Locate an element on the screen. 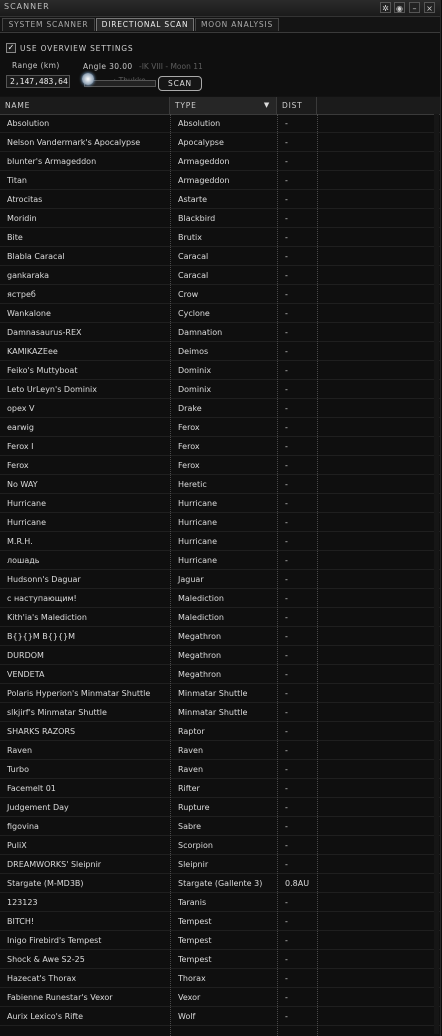 The width and height of the screenshot is (442, 1036). cell-type: Jaguar is located at coordinates (191, 579).